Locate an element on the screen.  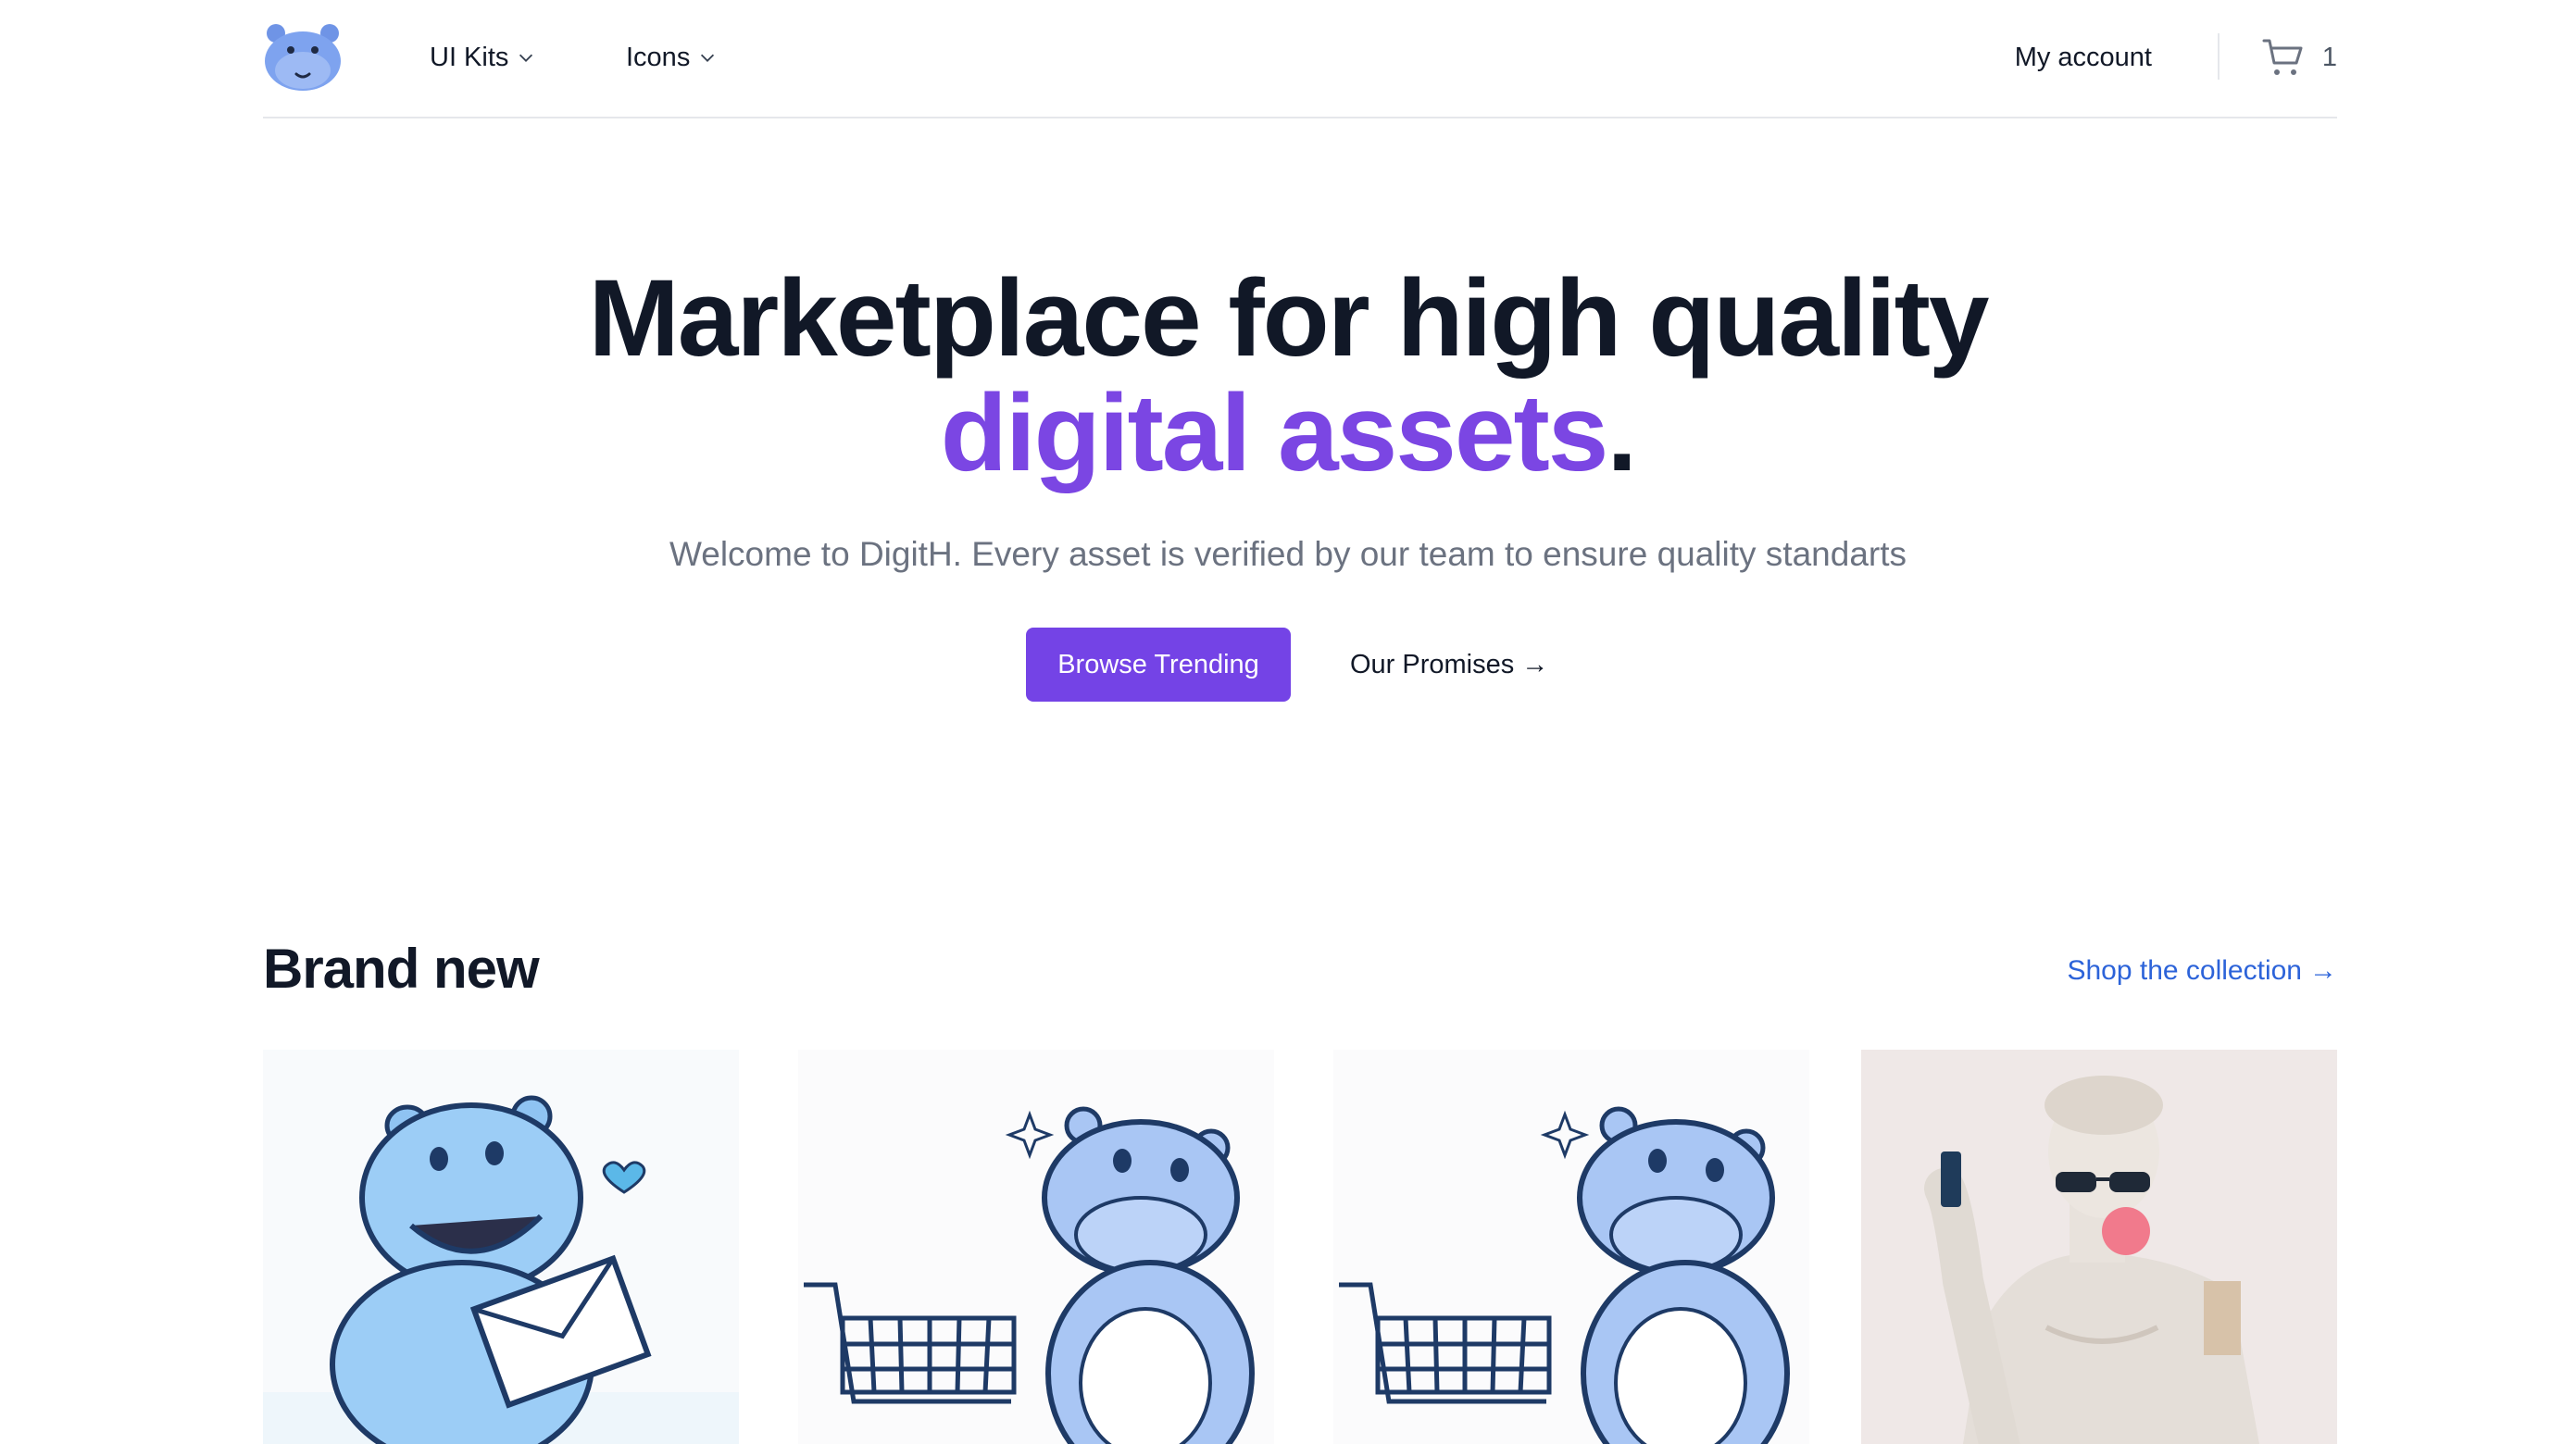
shop-collection-label: Shop the collection is located at coordinates (2184, 970).